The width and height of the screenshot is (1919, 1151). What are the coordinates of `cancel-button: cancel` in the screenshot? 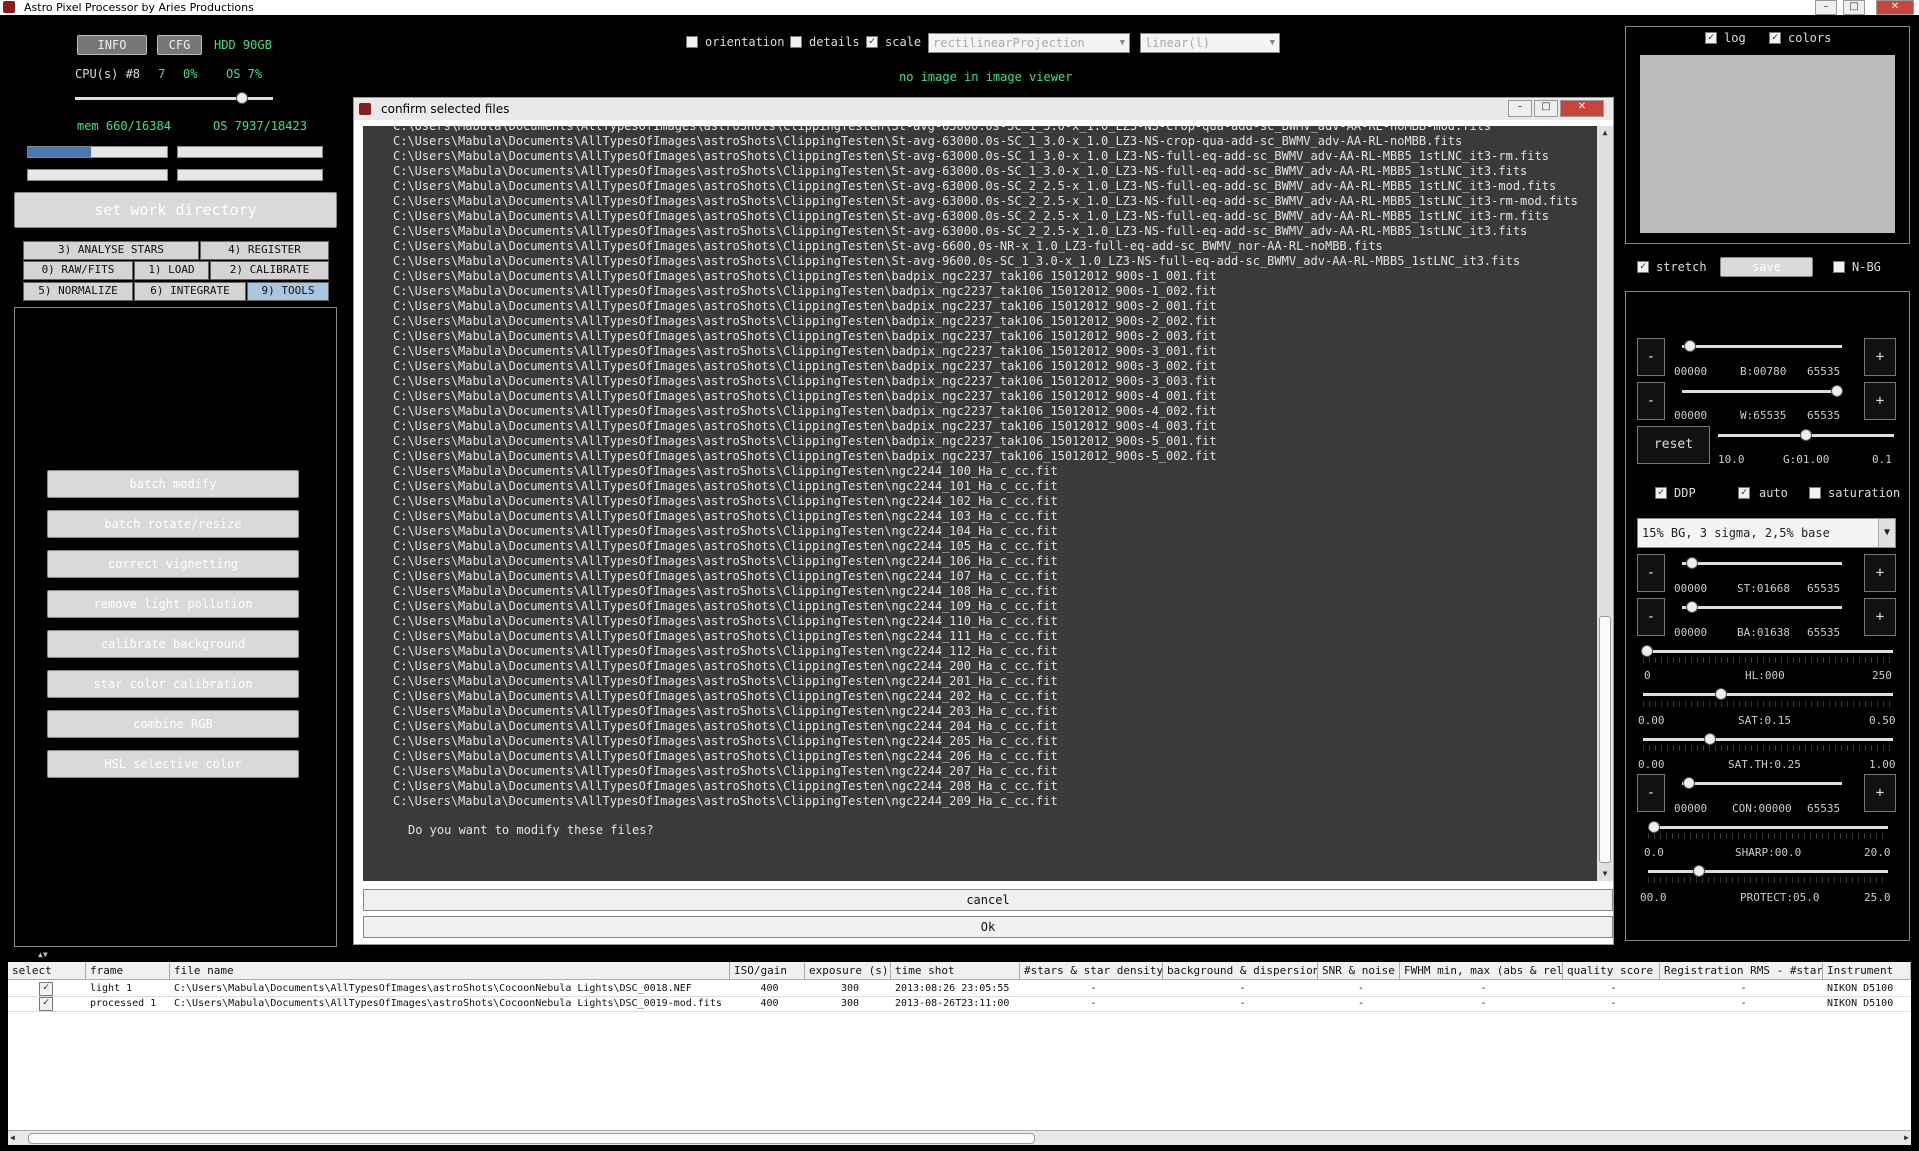 It's located at (988, 900).